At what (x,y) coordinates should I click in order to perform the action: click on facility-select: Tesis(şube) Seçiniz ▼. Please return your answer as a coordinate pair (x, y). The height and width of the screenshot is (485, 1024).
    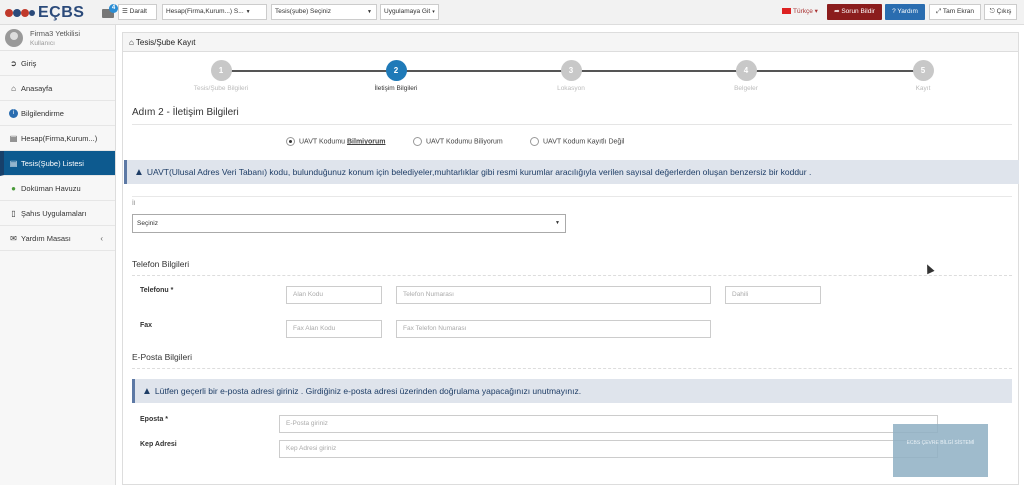
    Looking at the image, I should click on (324, 12).